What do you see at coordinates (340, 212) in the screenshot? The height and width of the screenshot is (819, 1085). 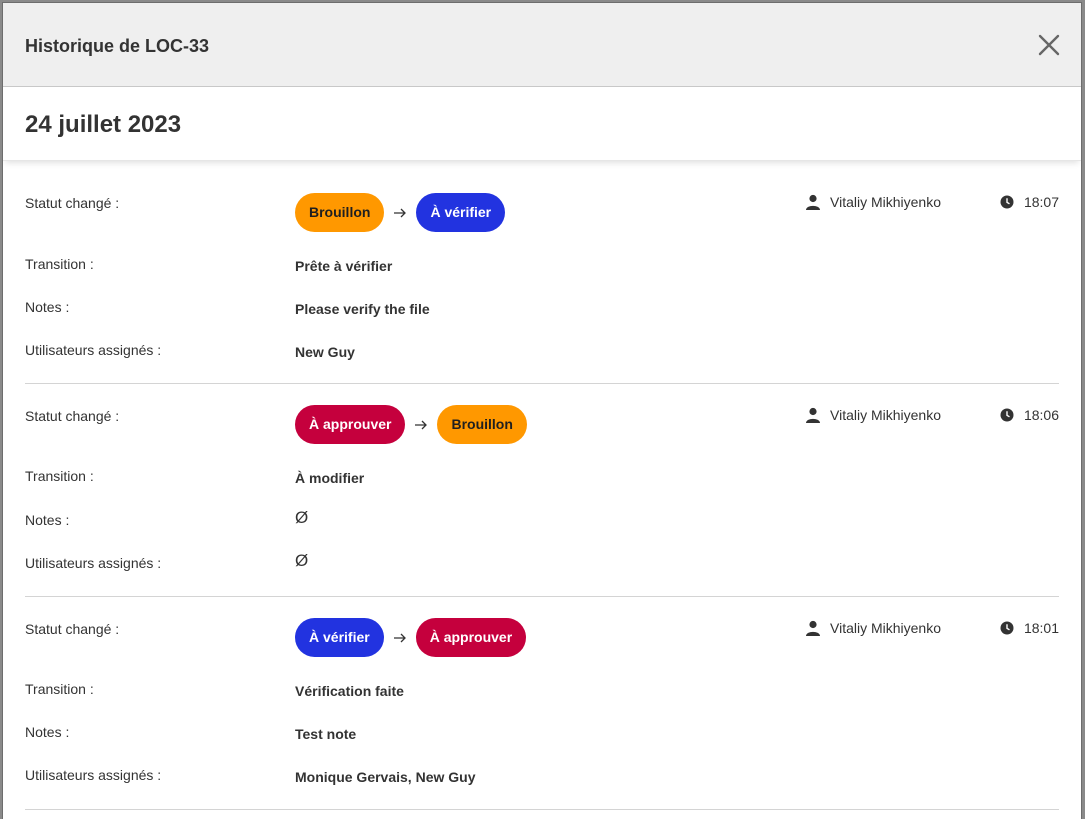 I see `from-status-badge: Brouillon` at bounding box center [340, 212].